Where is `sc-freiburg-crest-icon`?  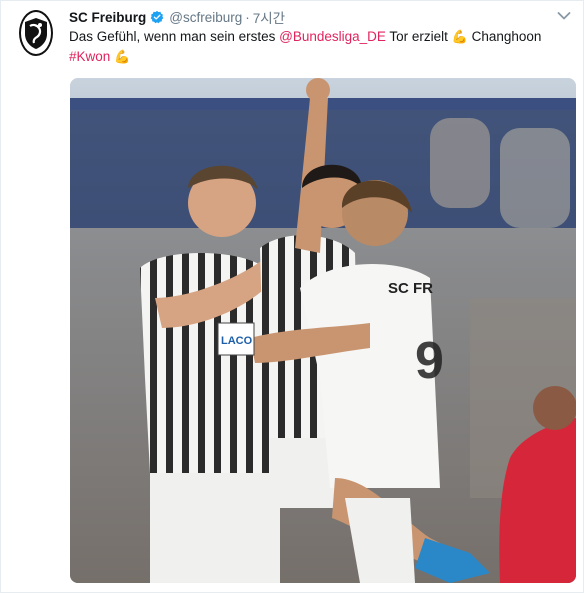 sc-freiburg-crest-icon is located at coordinates (36, 33).